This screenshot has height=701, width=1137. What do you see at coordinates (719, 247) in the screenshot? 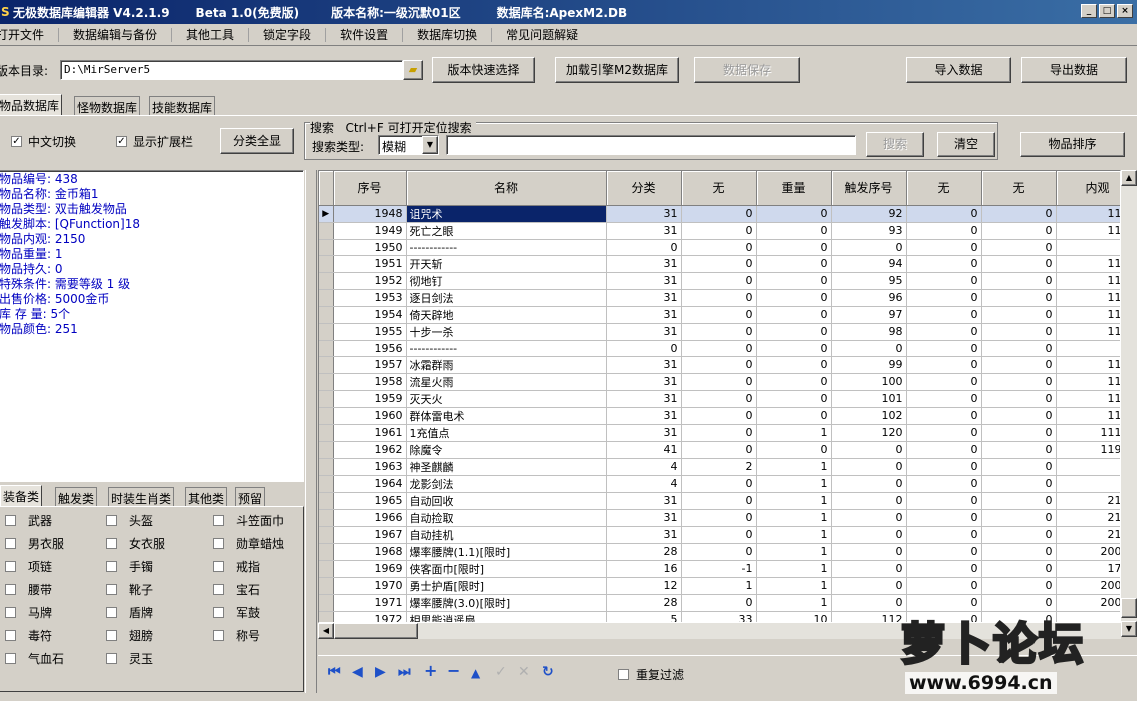
I see `table-row: 1950------------0000000` at bounding box center [719, 247].